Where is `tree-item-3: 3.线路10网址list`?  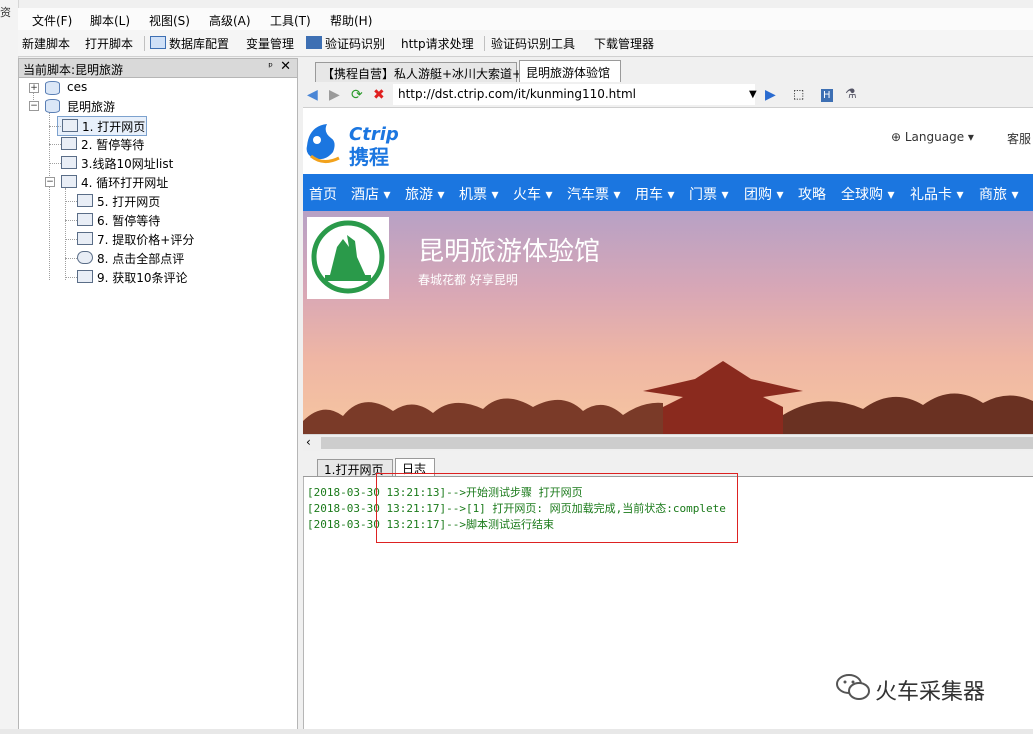
tree-item-3: 3.线路10网址list is located at coordinates (142, 163).